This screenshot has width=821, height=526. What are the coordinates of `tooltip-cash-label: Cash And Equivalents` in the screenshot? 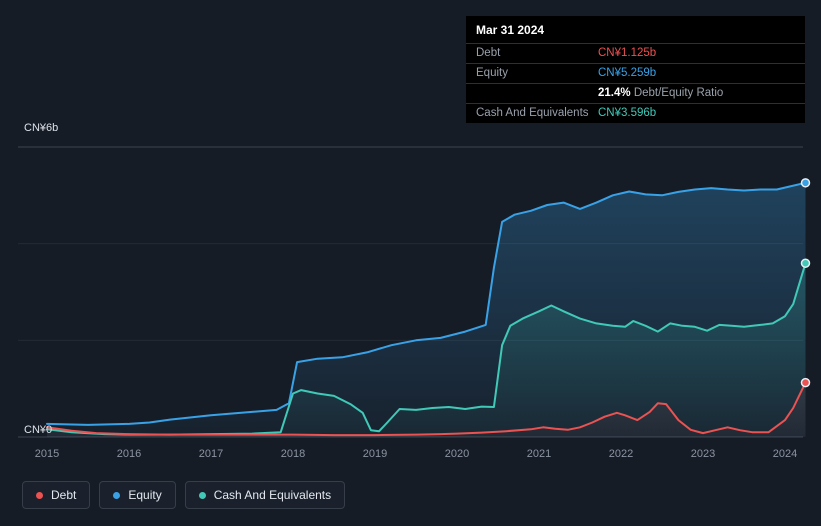 It's located at (532, 113).